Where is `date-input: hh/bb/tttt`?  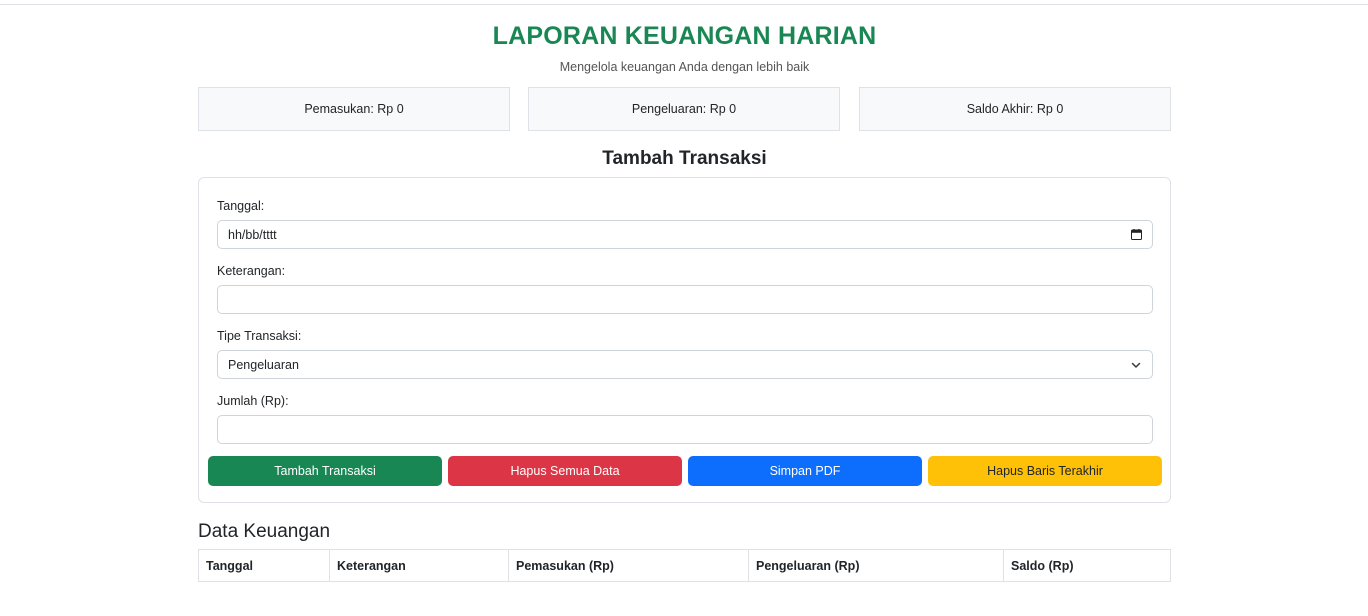 date-input: hh/bb/tttt is located at coordinates (685, 234).